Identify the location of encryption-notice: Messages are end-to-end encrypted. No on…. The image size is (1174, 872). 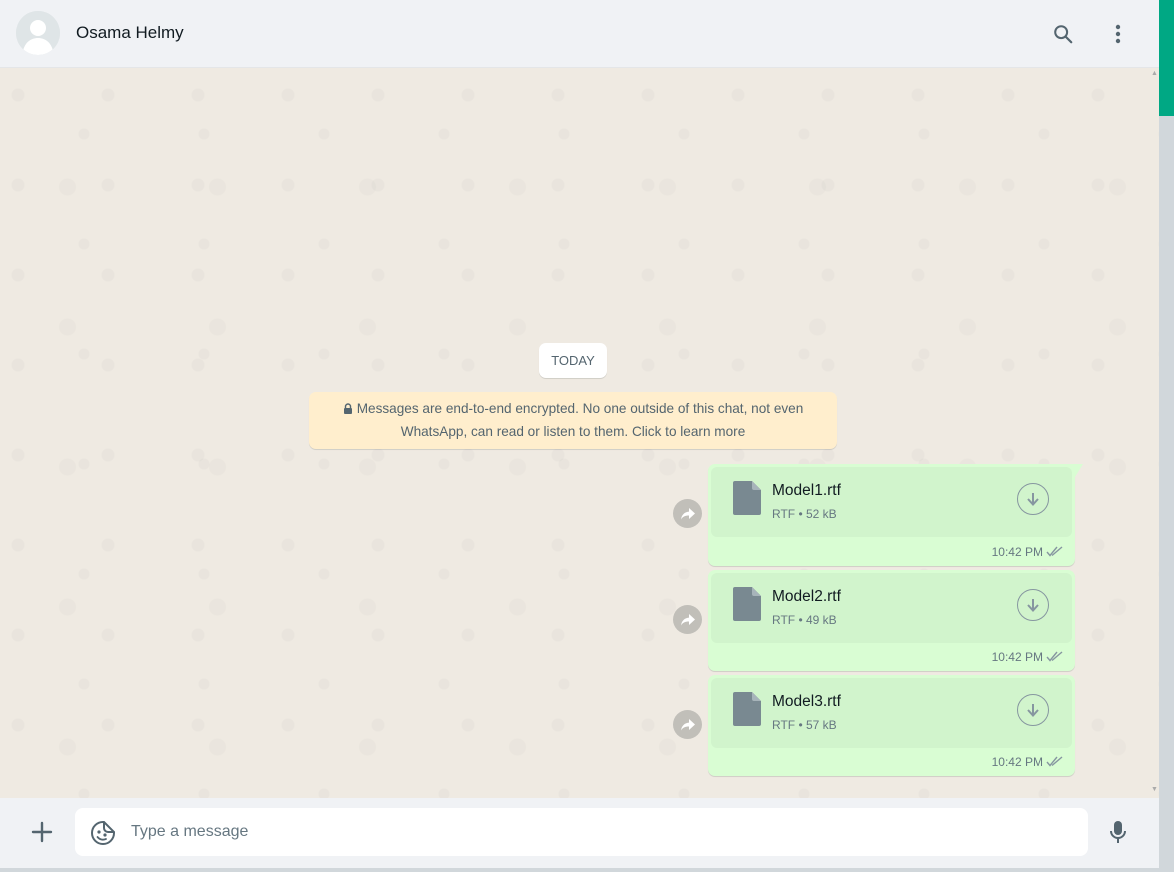
(573, 420).